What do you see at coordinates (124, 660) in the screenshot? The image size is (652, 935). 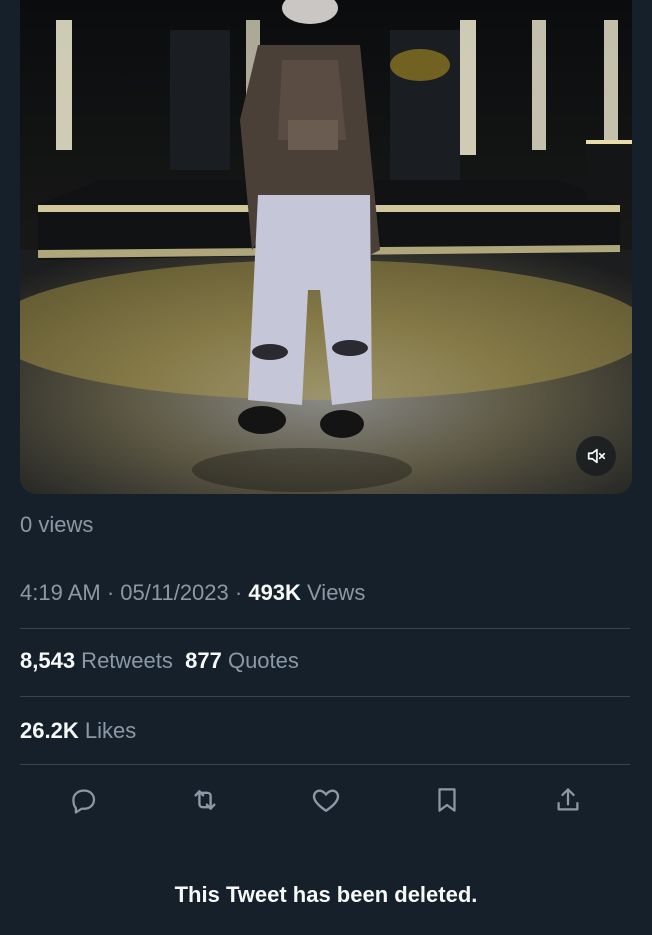 I see `retweets-label: Retweets` at bounding box center [124, 660].